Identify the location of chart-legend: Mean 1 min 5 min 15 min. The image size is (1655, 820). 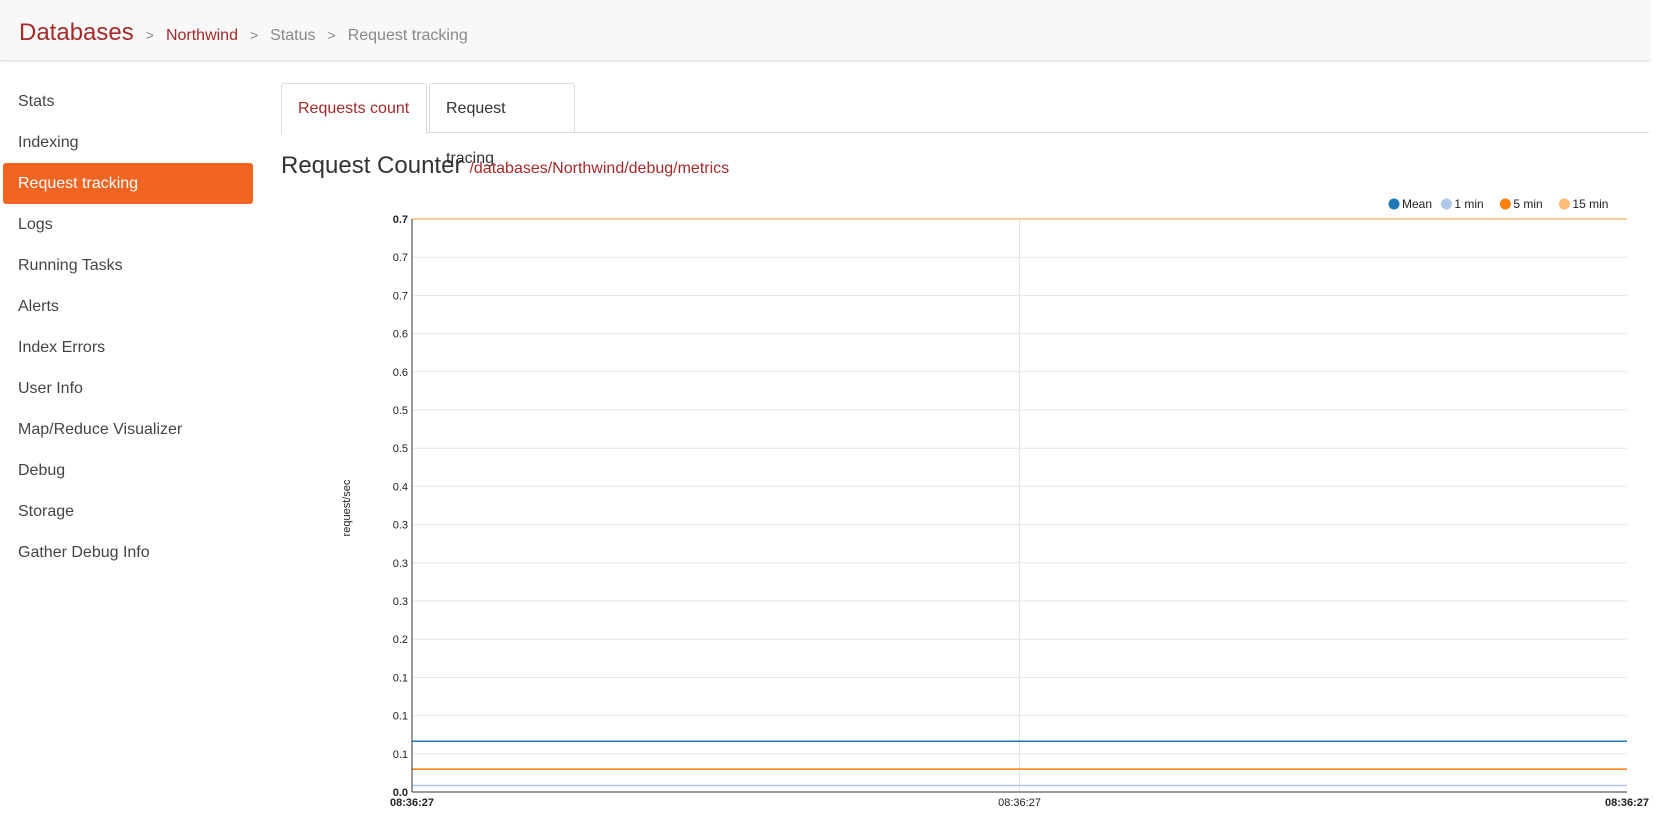
(1498, 204).